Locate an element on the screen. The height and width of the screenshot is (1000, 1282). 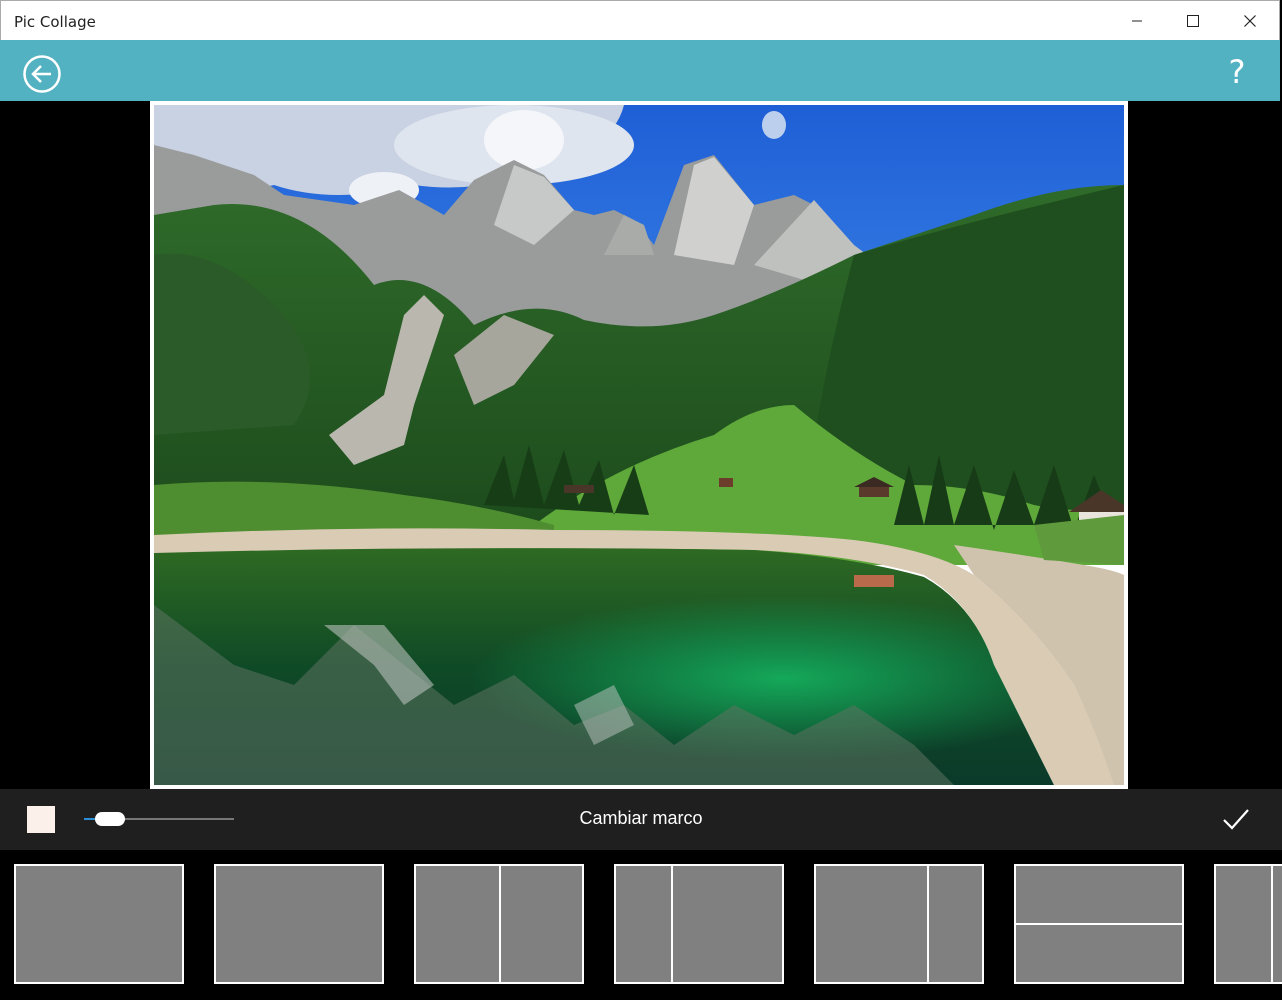
frame-option-single is located at coordinates (99, 924).